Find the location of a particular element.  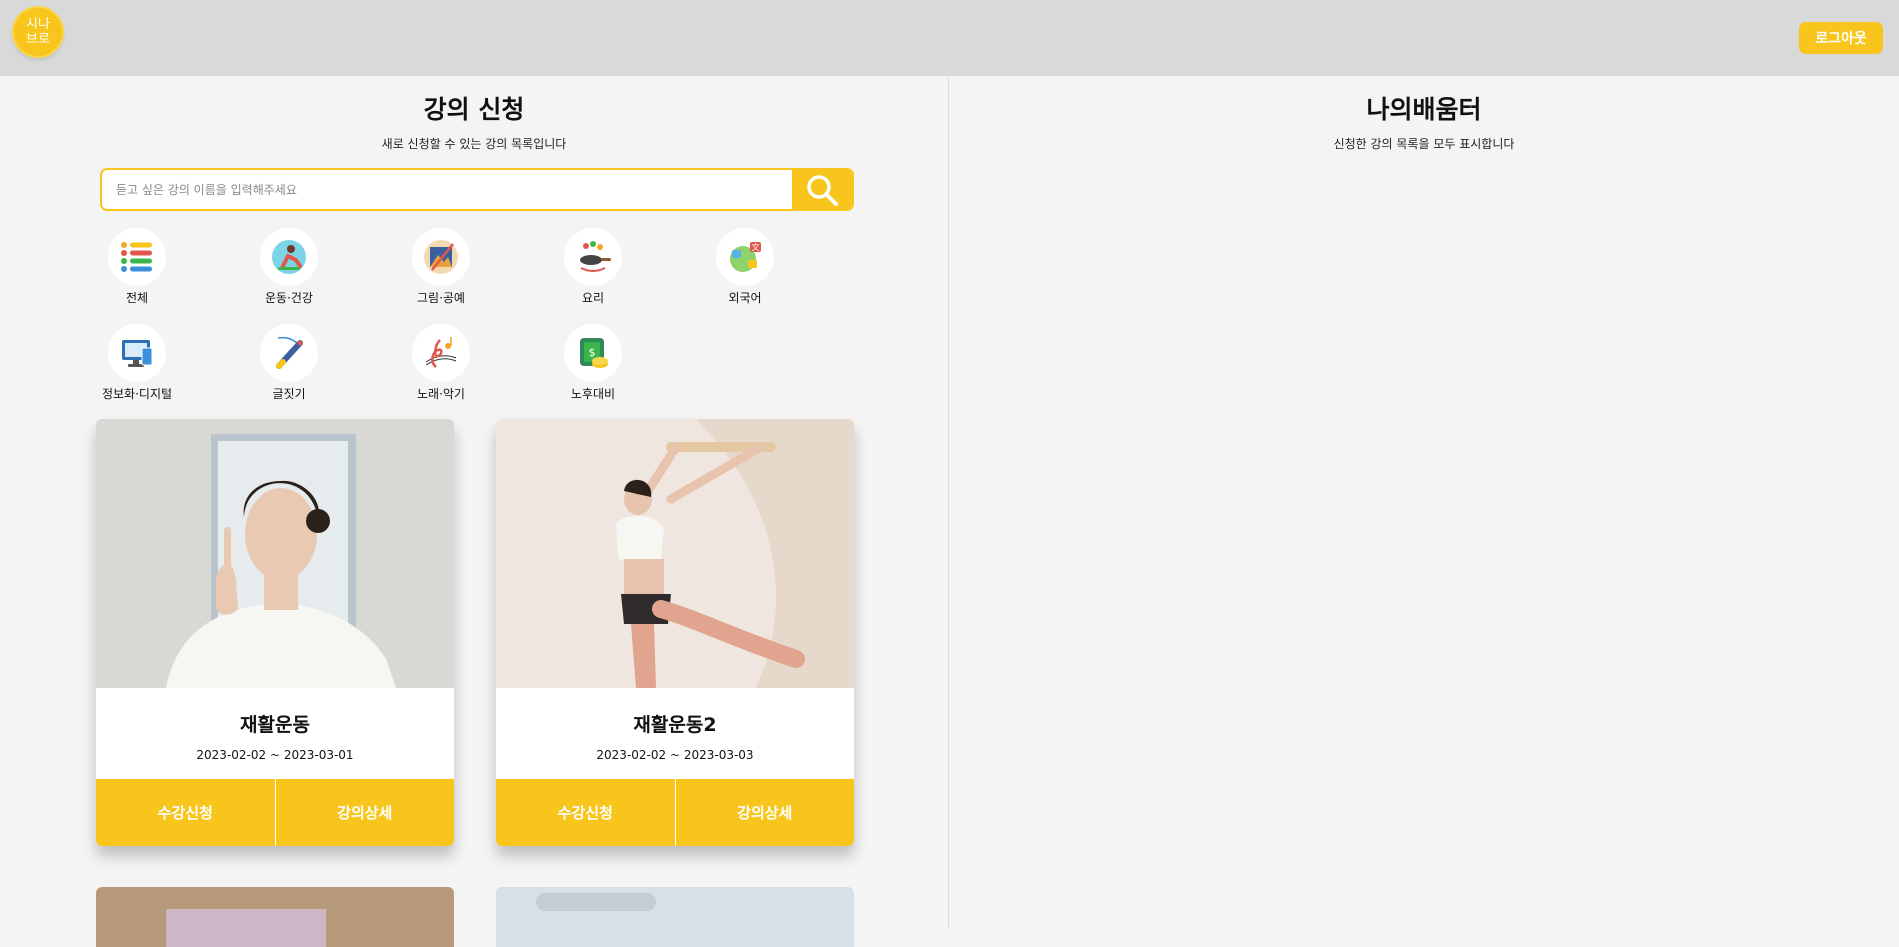

category-label: 노후대비 is located at coordinates (593, 394).